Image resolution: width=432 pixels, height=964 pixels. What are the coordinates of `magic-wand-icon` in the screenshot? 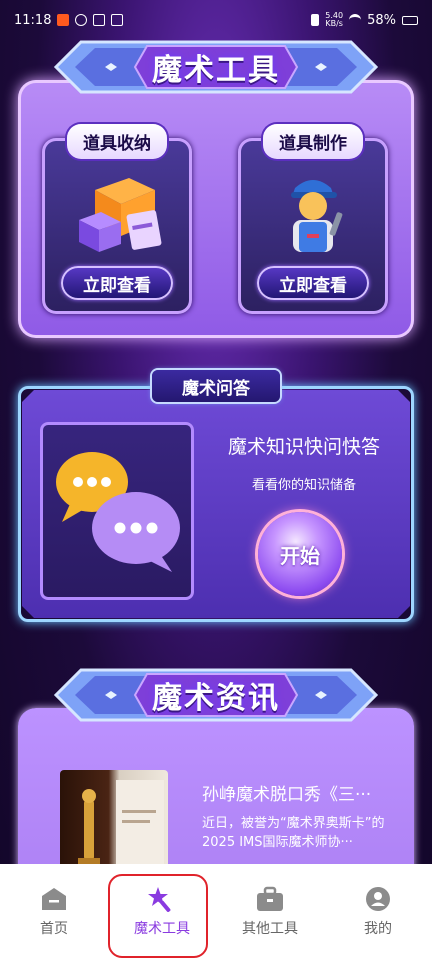 It's located at (159, 899).